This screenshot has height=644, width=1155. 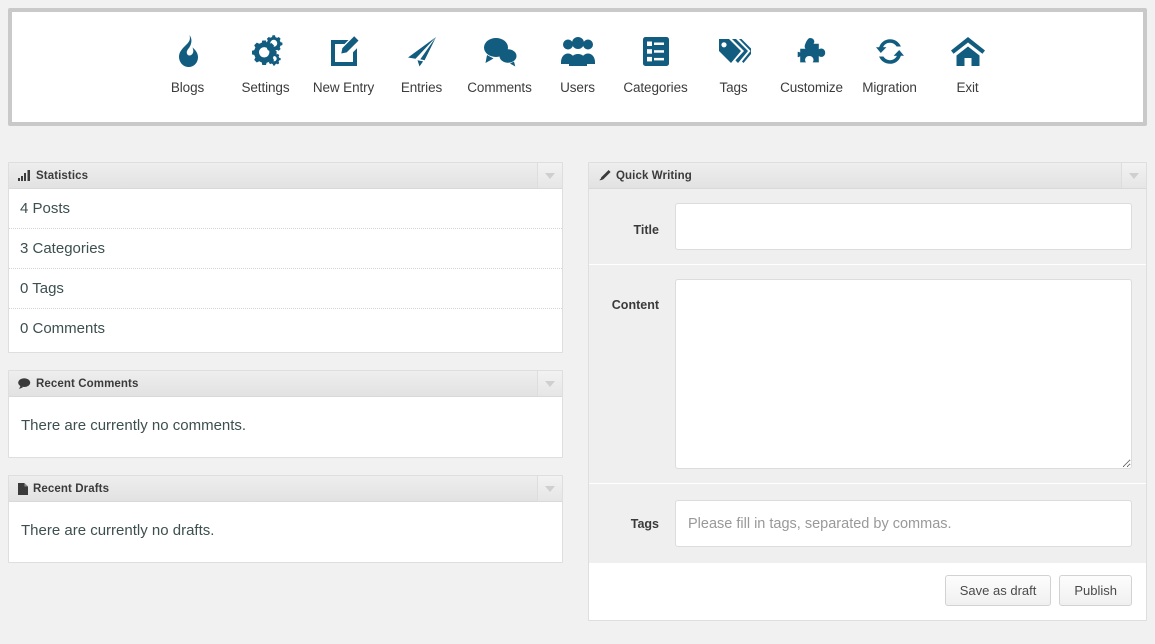 What do you see at coordinates (118, 530) in the screenshot?
I see `recent-drafts-empty-message: There are currently no drafts.` at bounding box center [118, 530].